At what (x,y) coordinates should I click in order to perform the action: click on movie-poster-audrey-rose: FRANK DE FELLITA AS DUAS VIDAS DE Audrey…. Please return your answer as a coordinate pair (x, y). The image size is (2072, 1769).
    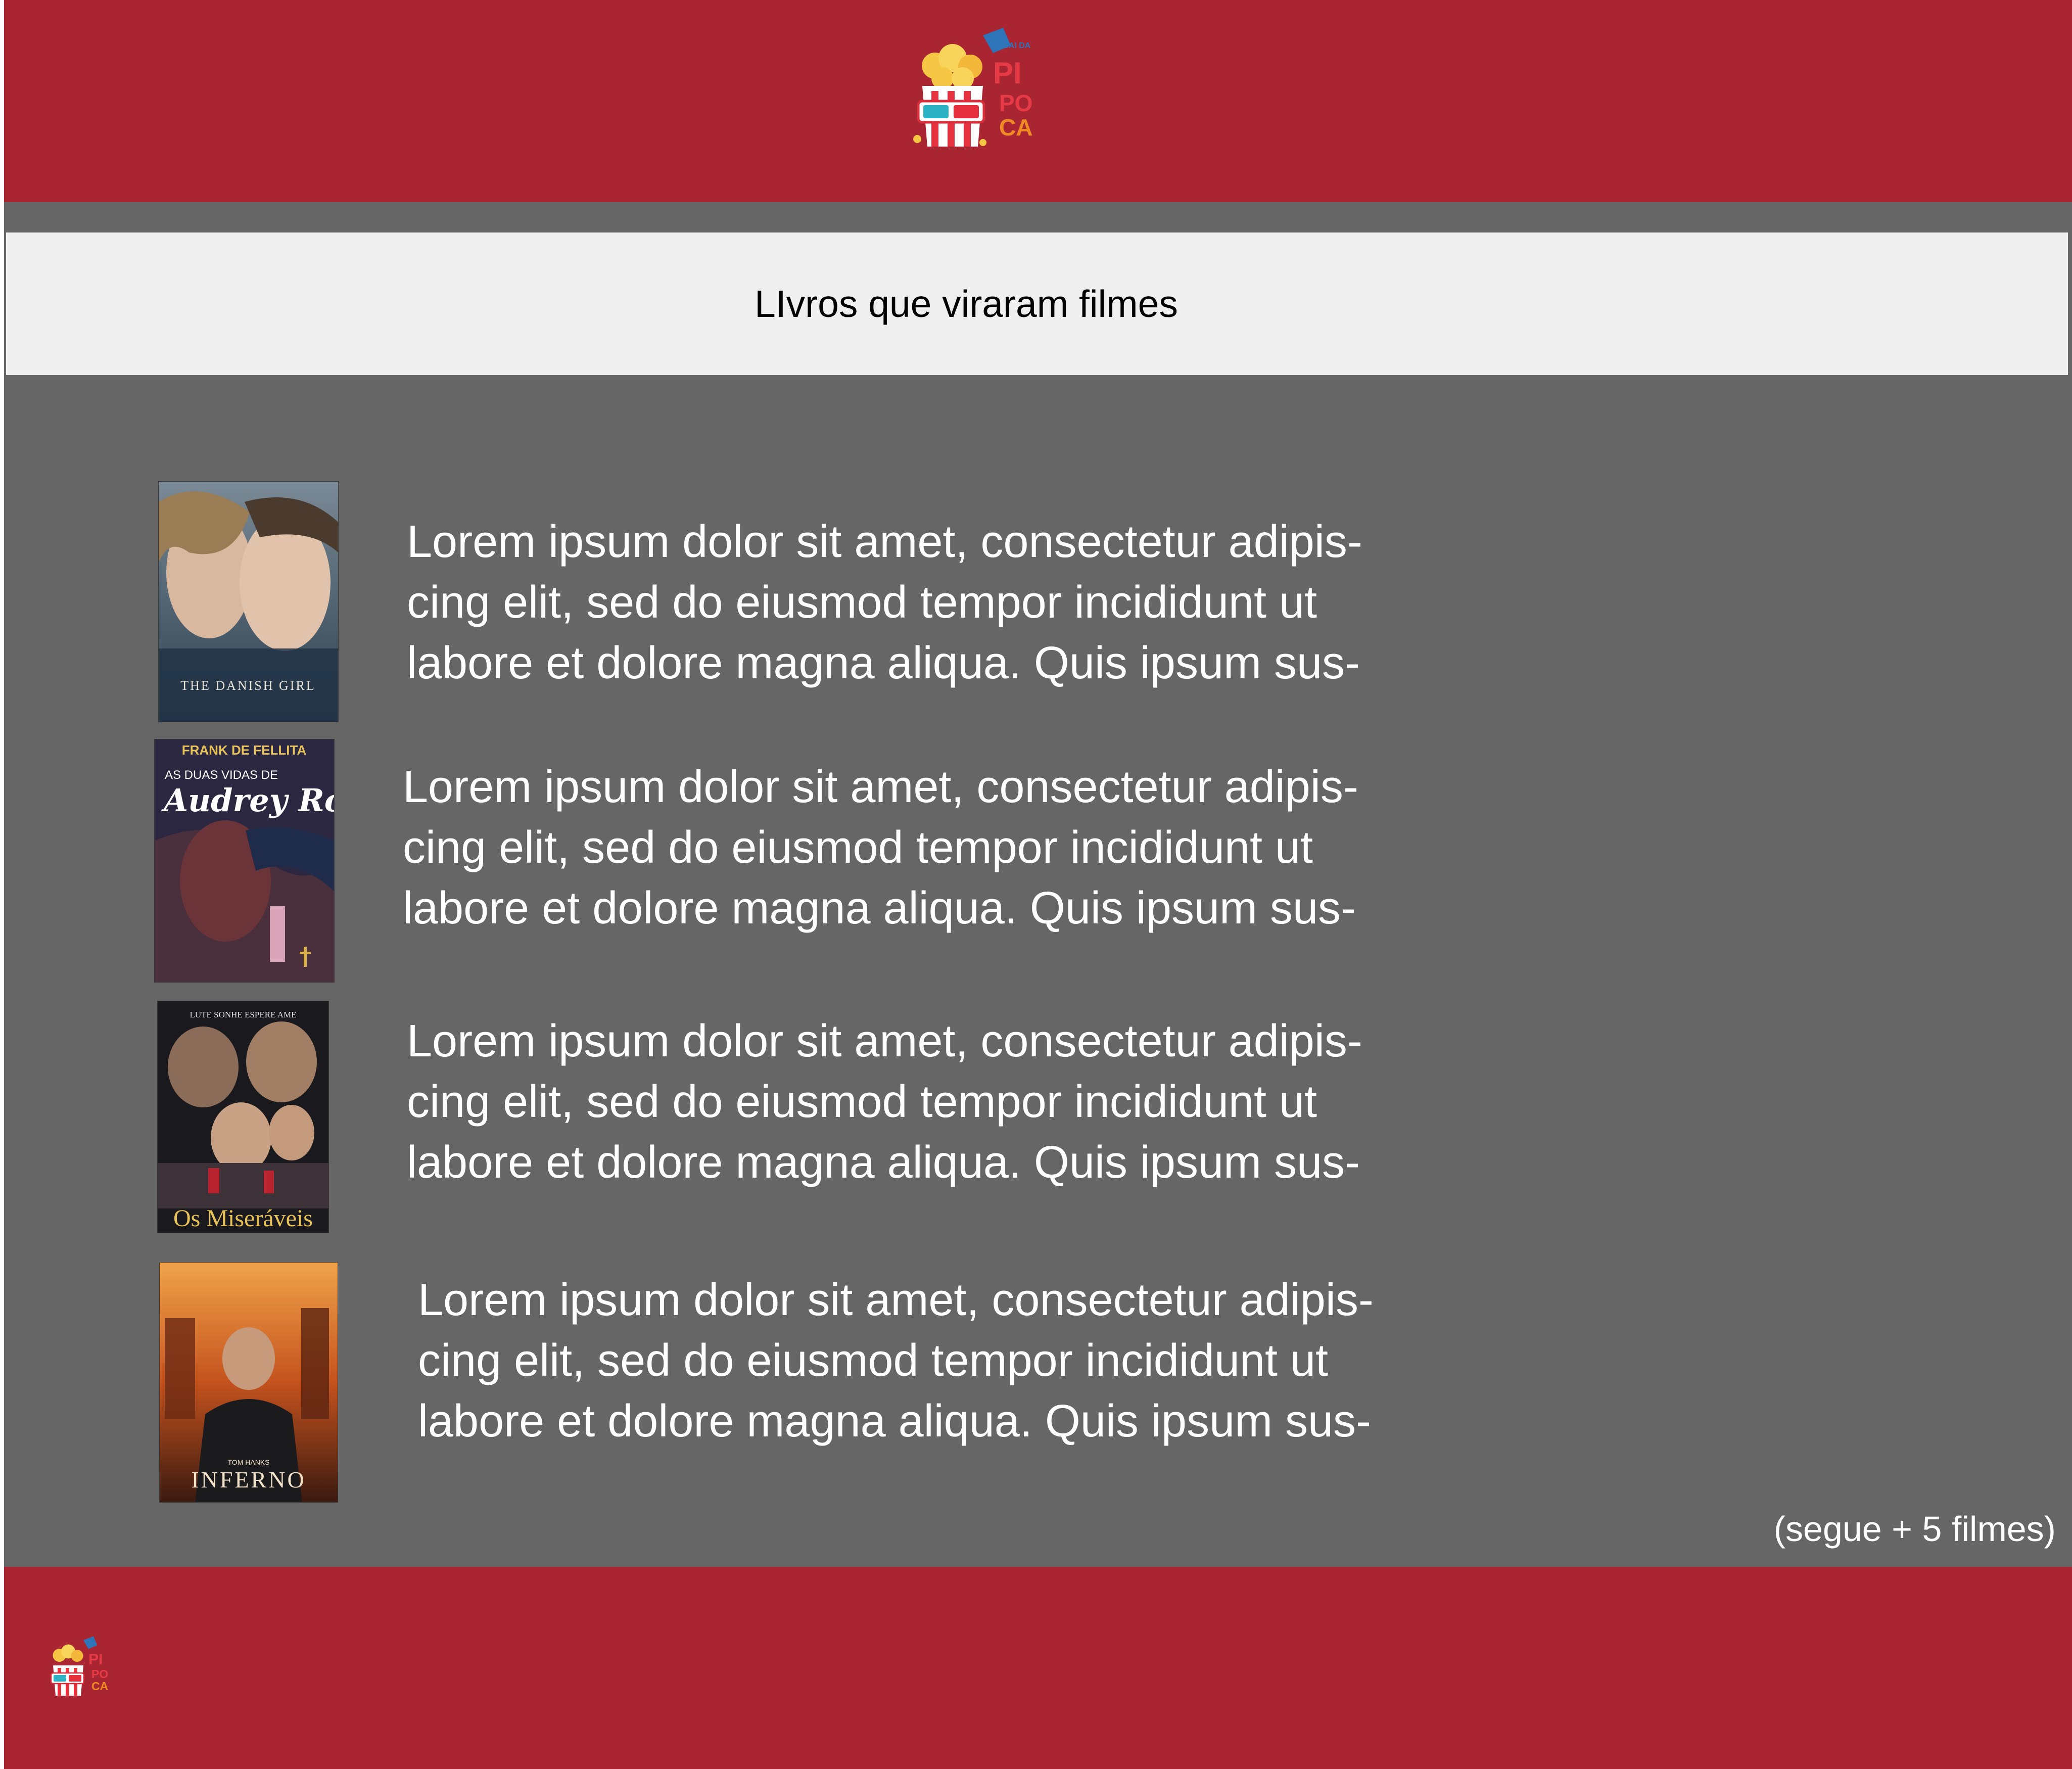
    Looking at the image, I should click on (244, 861).